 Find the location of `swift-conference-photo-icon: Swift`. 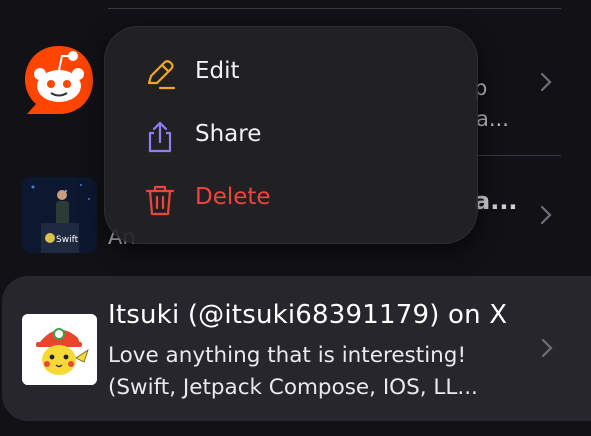

swift-conference-photo-icon: Swift is located at coordinates (59, 215).